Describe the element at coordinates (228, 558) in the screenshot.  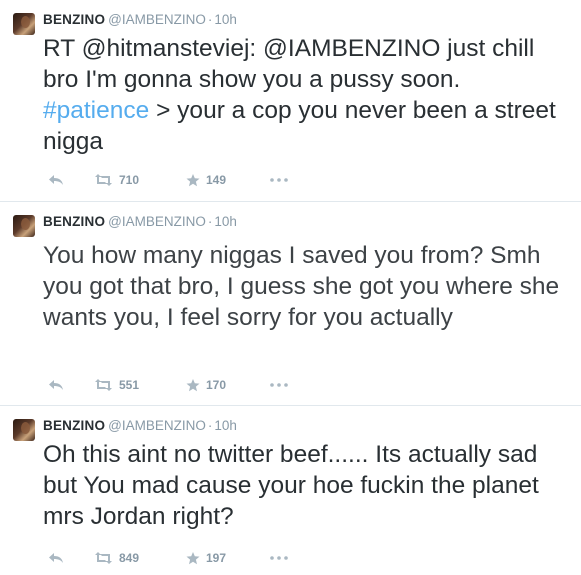
I see `favorite-button: 197` at that location.